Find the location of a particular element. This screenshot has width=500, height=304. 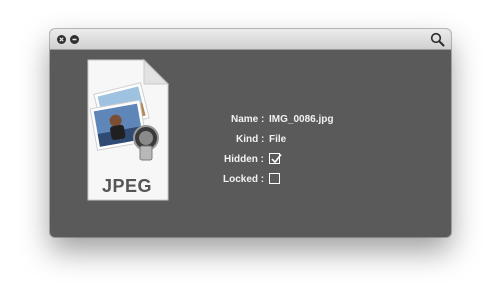

checkmark-icon is located at coordinates (276, 159).